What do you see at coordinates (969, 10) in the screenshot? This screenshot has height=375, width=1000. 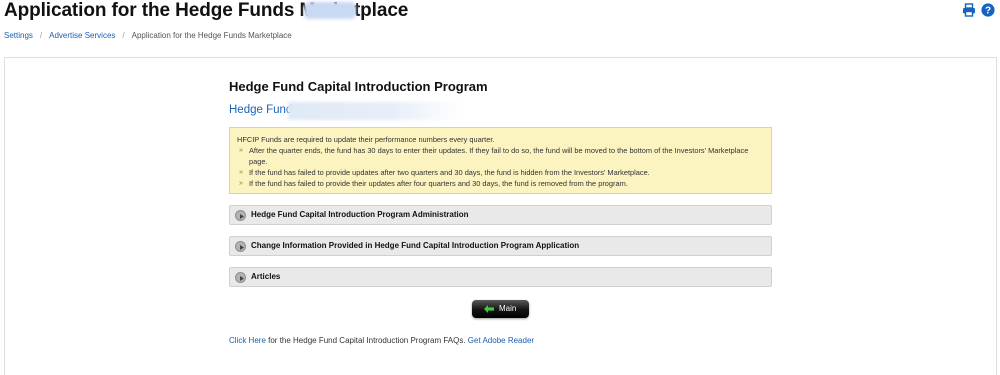 I see `print-icon` at bounding box center [969, 10].